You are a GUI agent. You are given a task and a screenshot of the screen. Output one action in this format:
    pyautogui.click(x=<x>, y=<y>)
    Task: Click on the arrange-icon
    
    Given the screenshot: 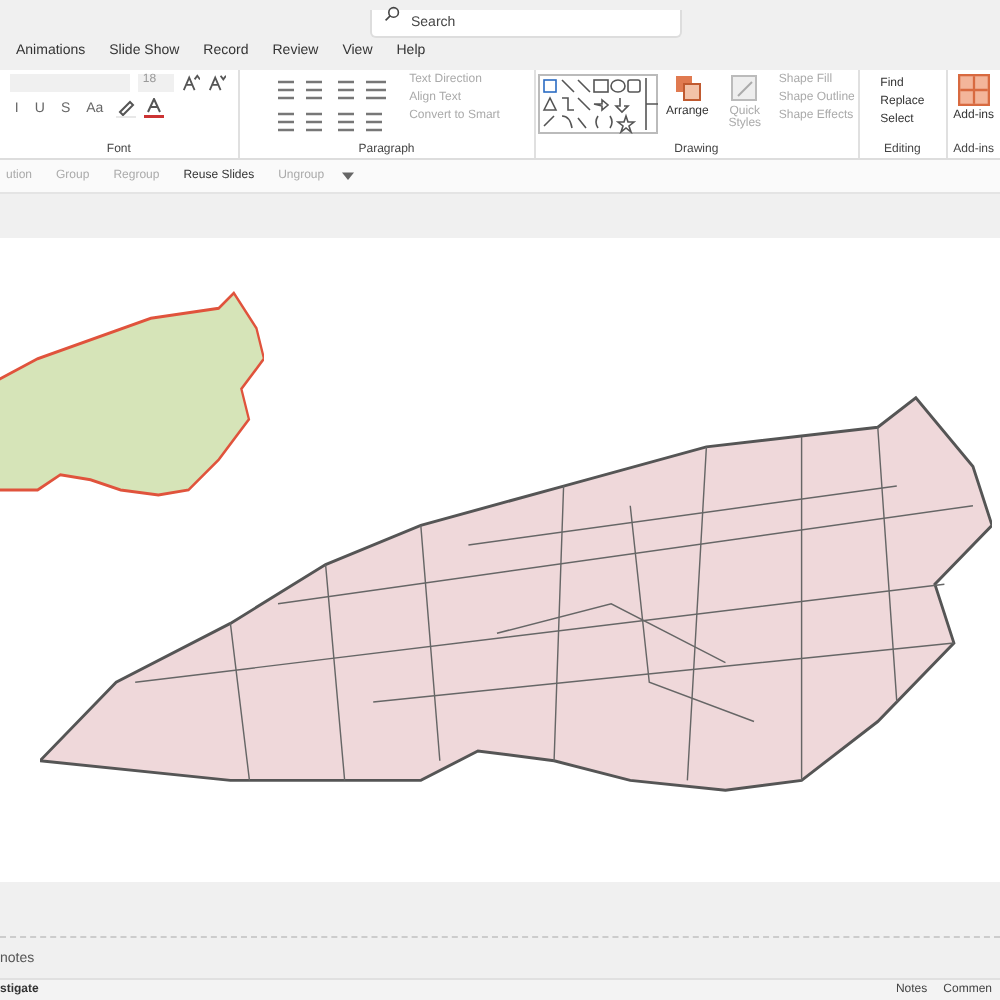 What is the action you would take?
    pyautogui.click(x=687, y=88)
    